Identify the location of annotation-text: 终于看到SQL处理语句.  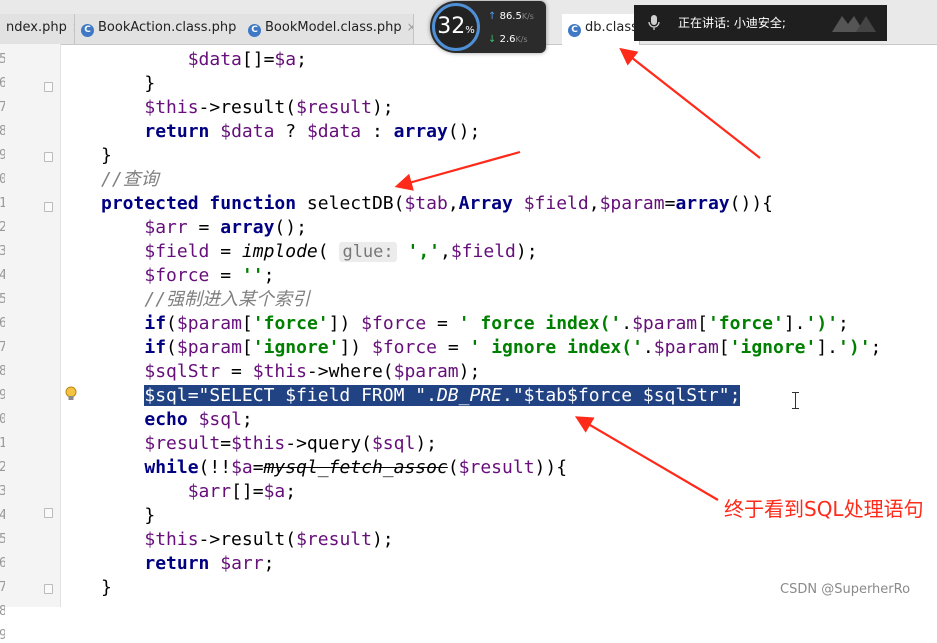
(824, 509).